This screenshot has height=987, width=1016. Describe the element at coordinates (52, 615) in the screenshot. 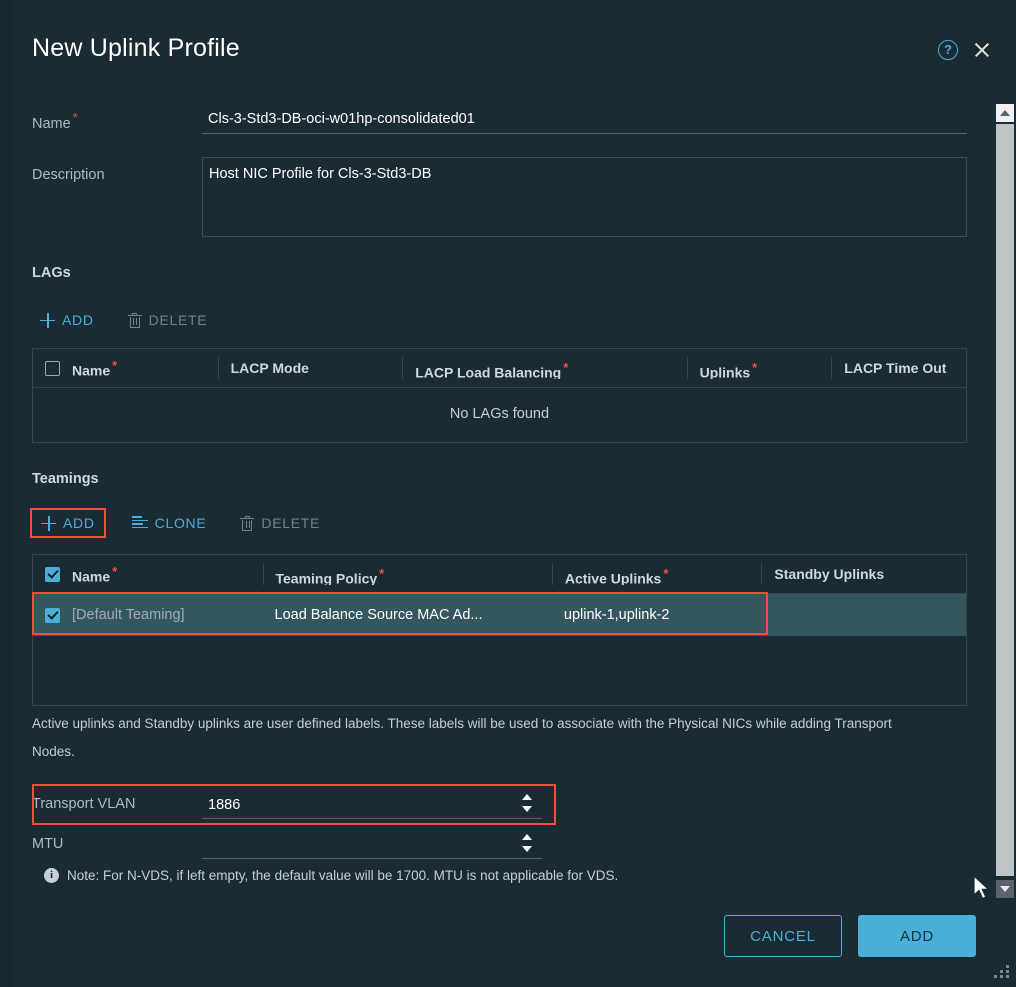

I see `teamings-row-checkbox` at that location.